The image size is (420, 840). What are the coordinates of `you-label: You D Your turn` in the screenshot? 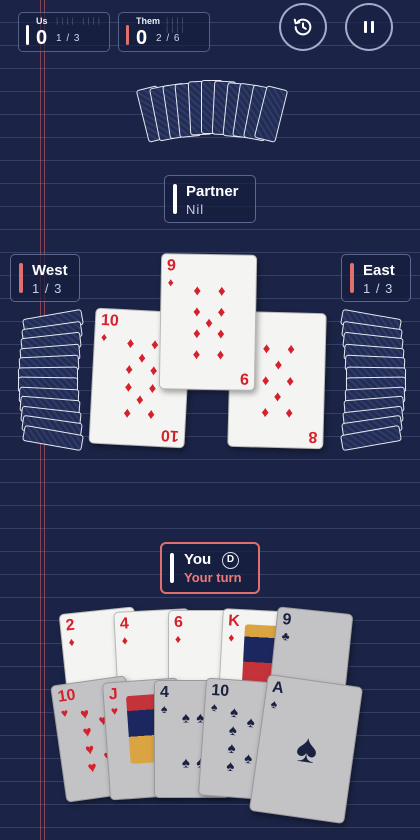 It's located at (210, 568).